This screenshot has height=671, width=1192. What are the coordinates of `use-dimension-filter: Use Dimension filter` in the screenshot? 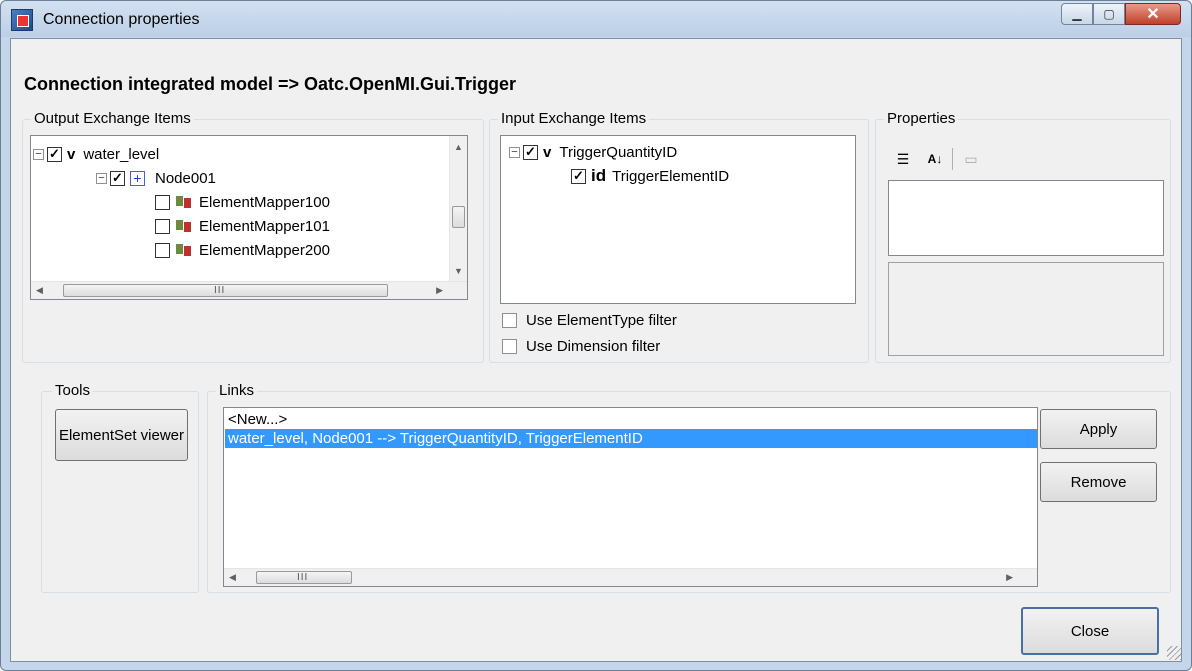 It's located at (581, 346).